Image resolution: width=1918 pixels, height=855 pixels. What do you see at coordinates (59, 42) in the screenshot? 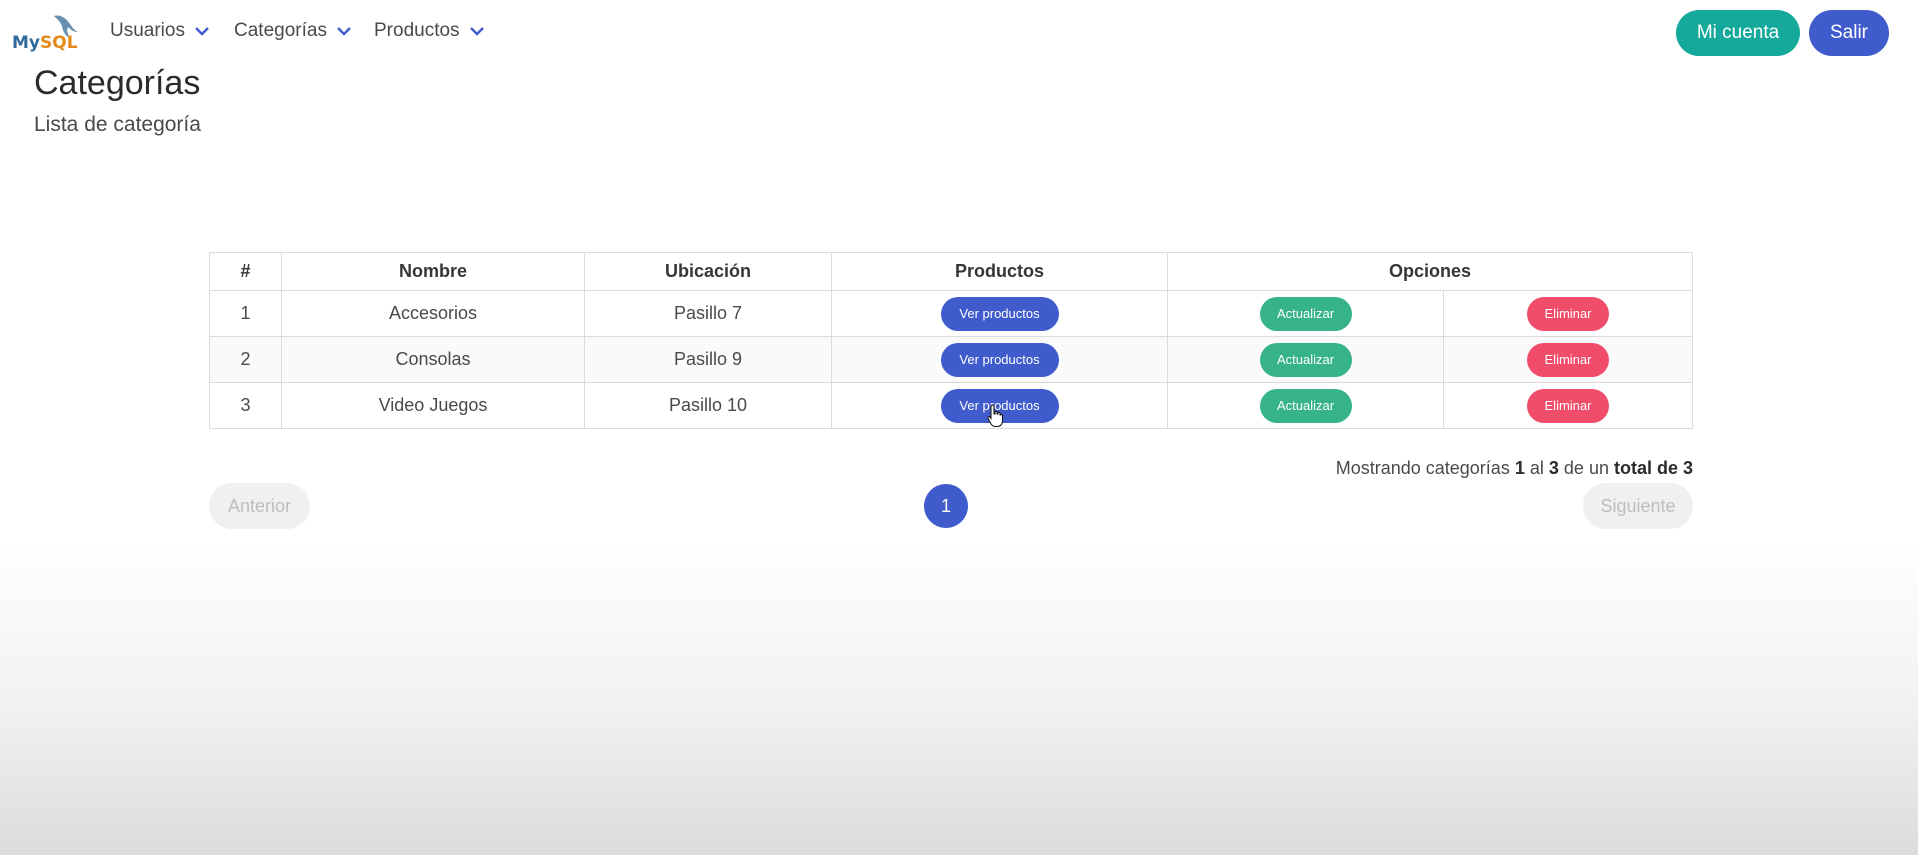
I see `svg-text: SQL` at bounding box center [59, 42].